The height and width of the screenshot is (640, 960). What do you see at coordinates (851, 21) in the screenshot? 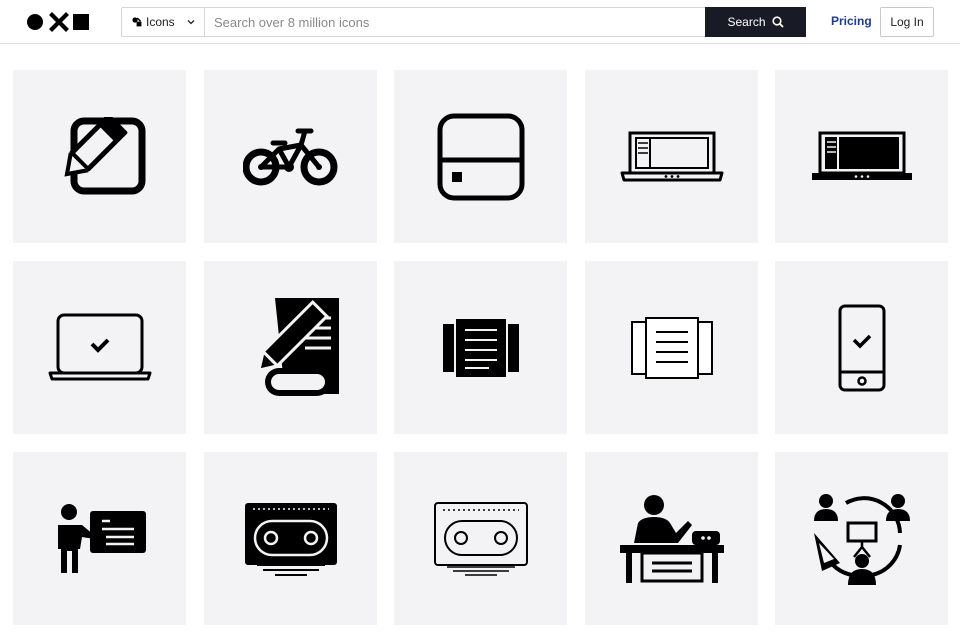
I see `pricing-link: Pricing` at bounding box center [851, 21].